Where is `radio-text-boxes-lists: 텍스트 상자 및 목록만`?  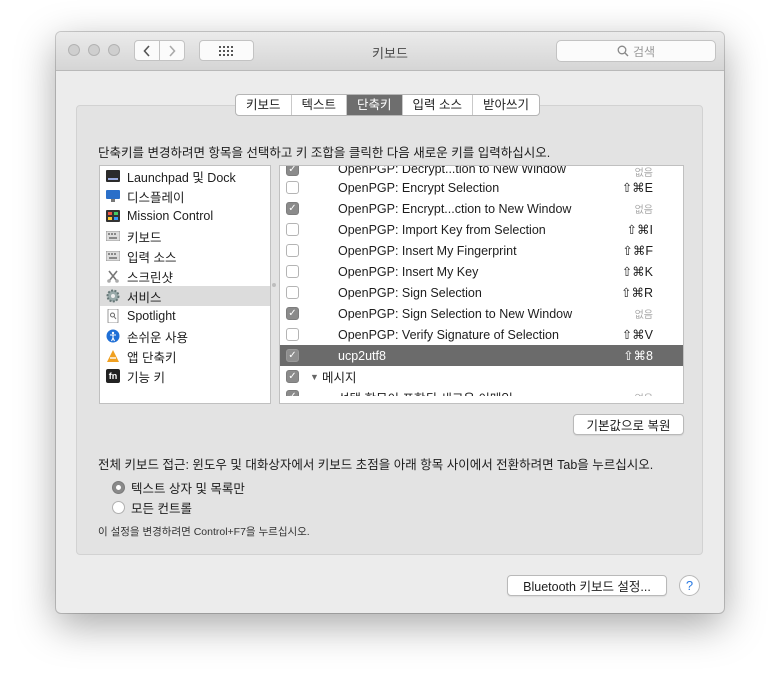 radio-text-boxes-lists: 텍스트 상자 및 목록만 is located at coordinates (178, 487).